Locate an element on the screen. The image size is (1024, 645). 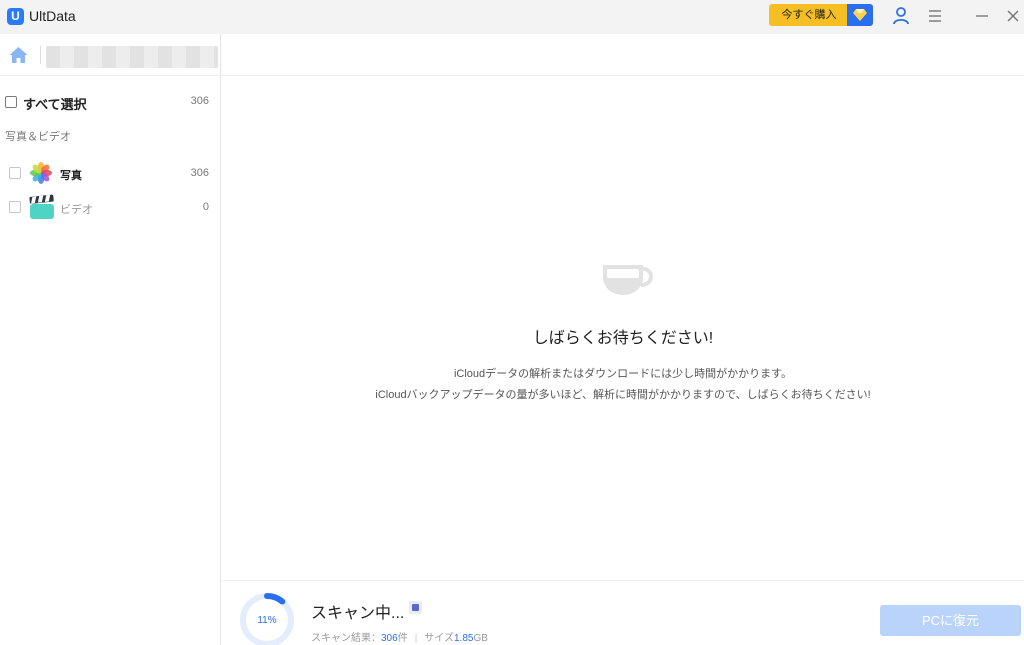
scan-size-value: 1.85 is located at coordinates (464, 638).